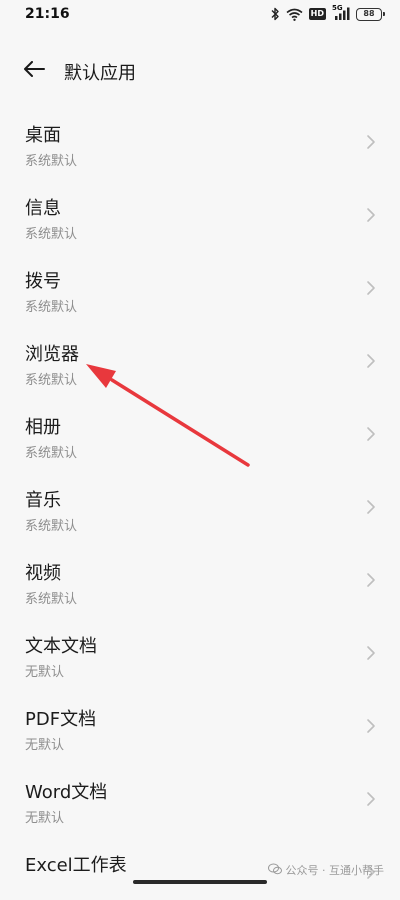 This screenshot has width=400, height=900. What do you see at coordinates (43, 573) in the screenshot?
I see `item-title: 视频` at bounding box center [43, 573].